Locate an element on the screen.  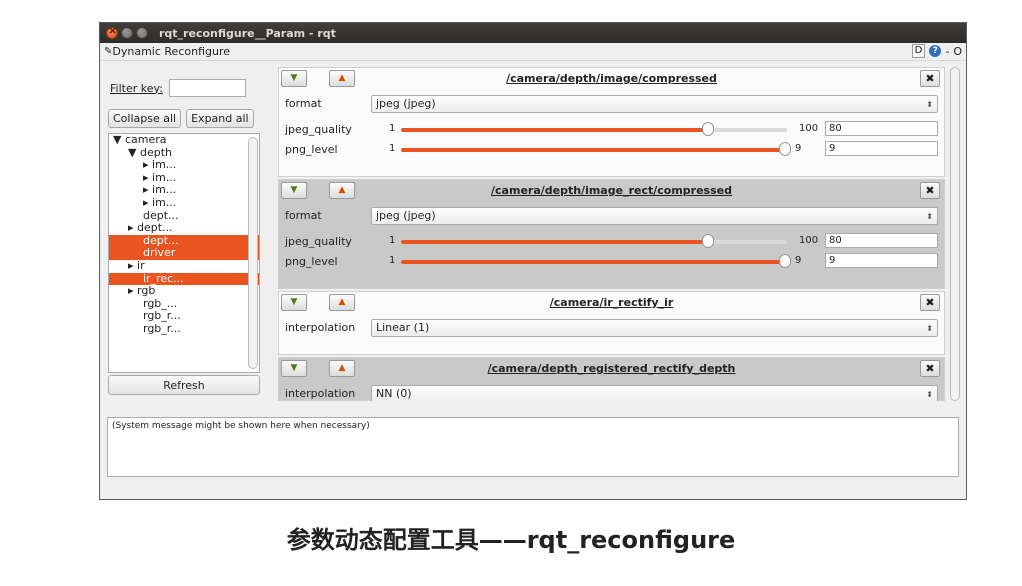
caption: 参数动态配置工具——rqt_reconfigure is located at coordinates (511, 540).